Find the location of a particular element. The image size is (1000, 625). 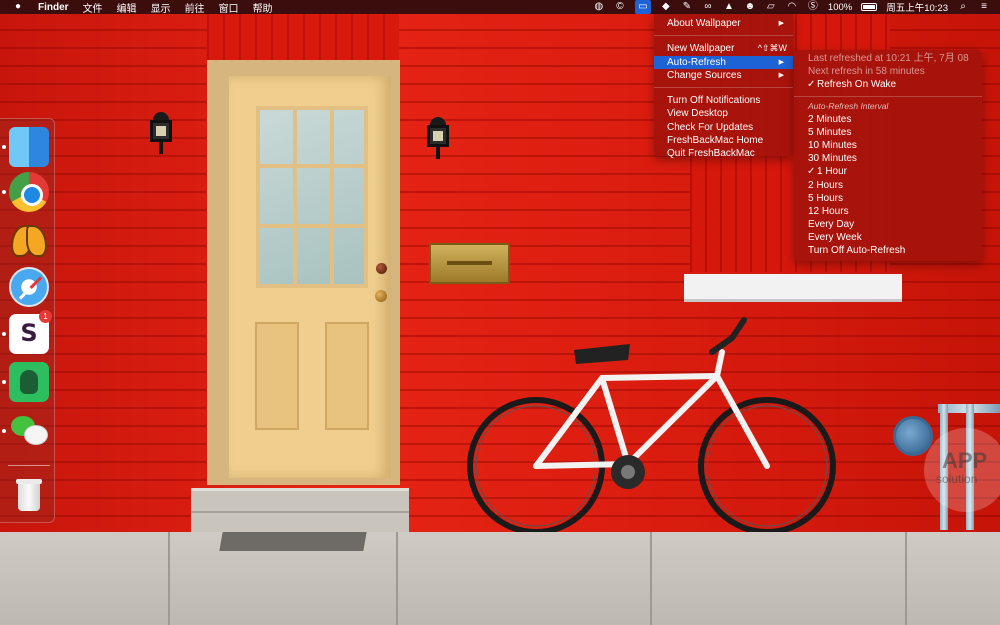

wall-boards is located at coordinates (303, 38).